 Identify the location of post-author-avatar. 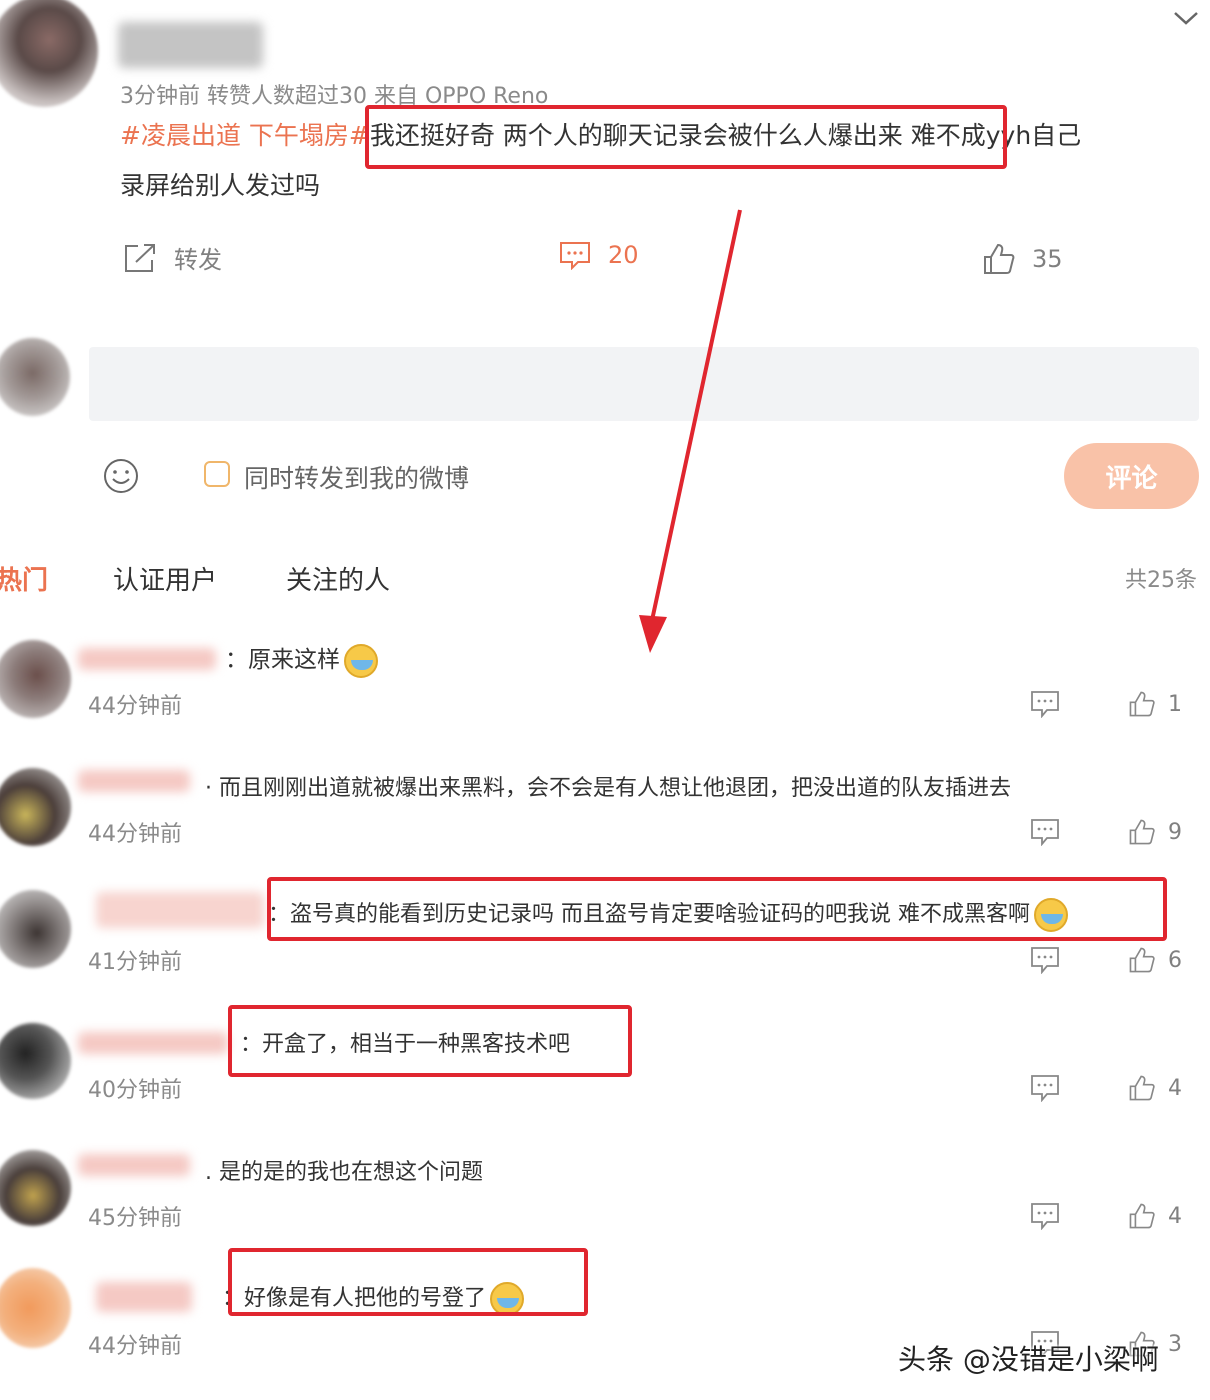
(49, 53).